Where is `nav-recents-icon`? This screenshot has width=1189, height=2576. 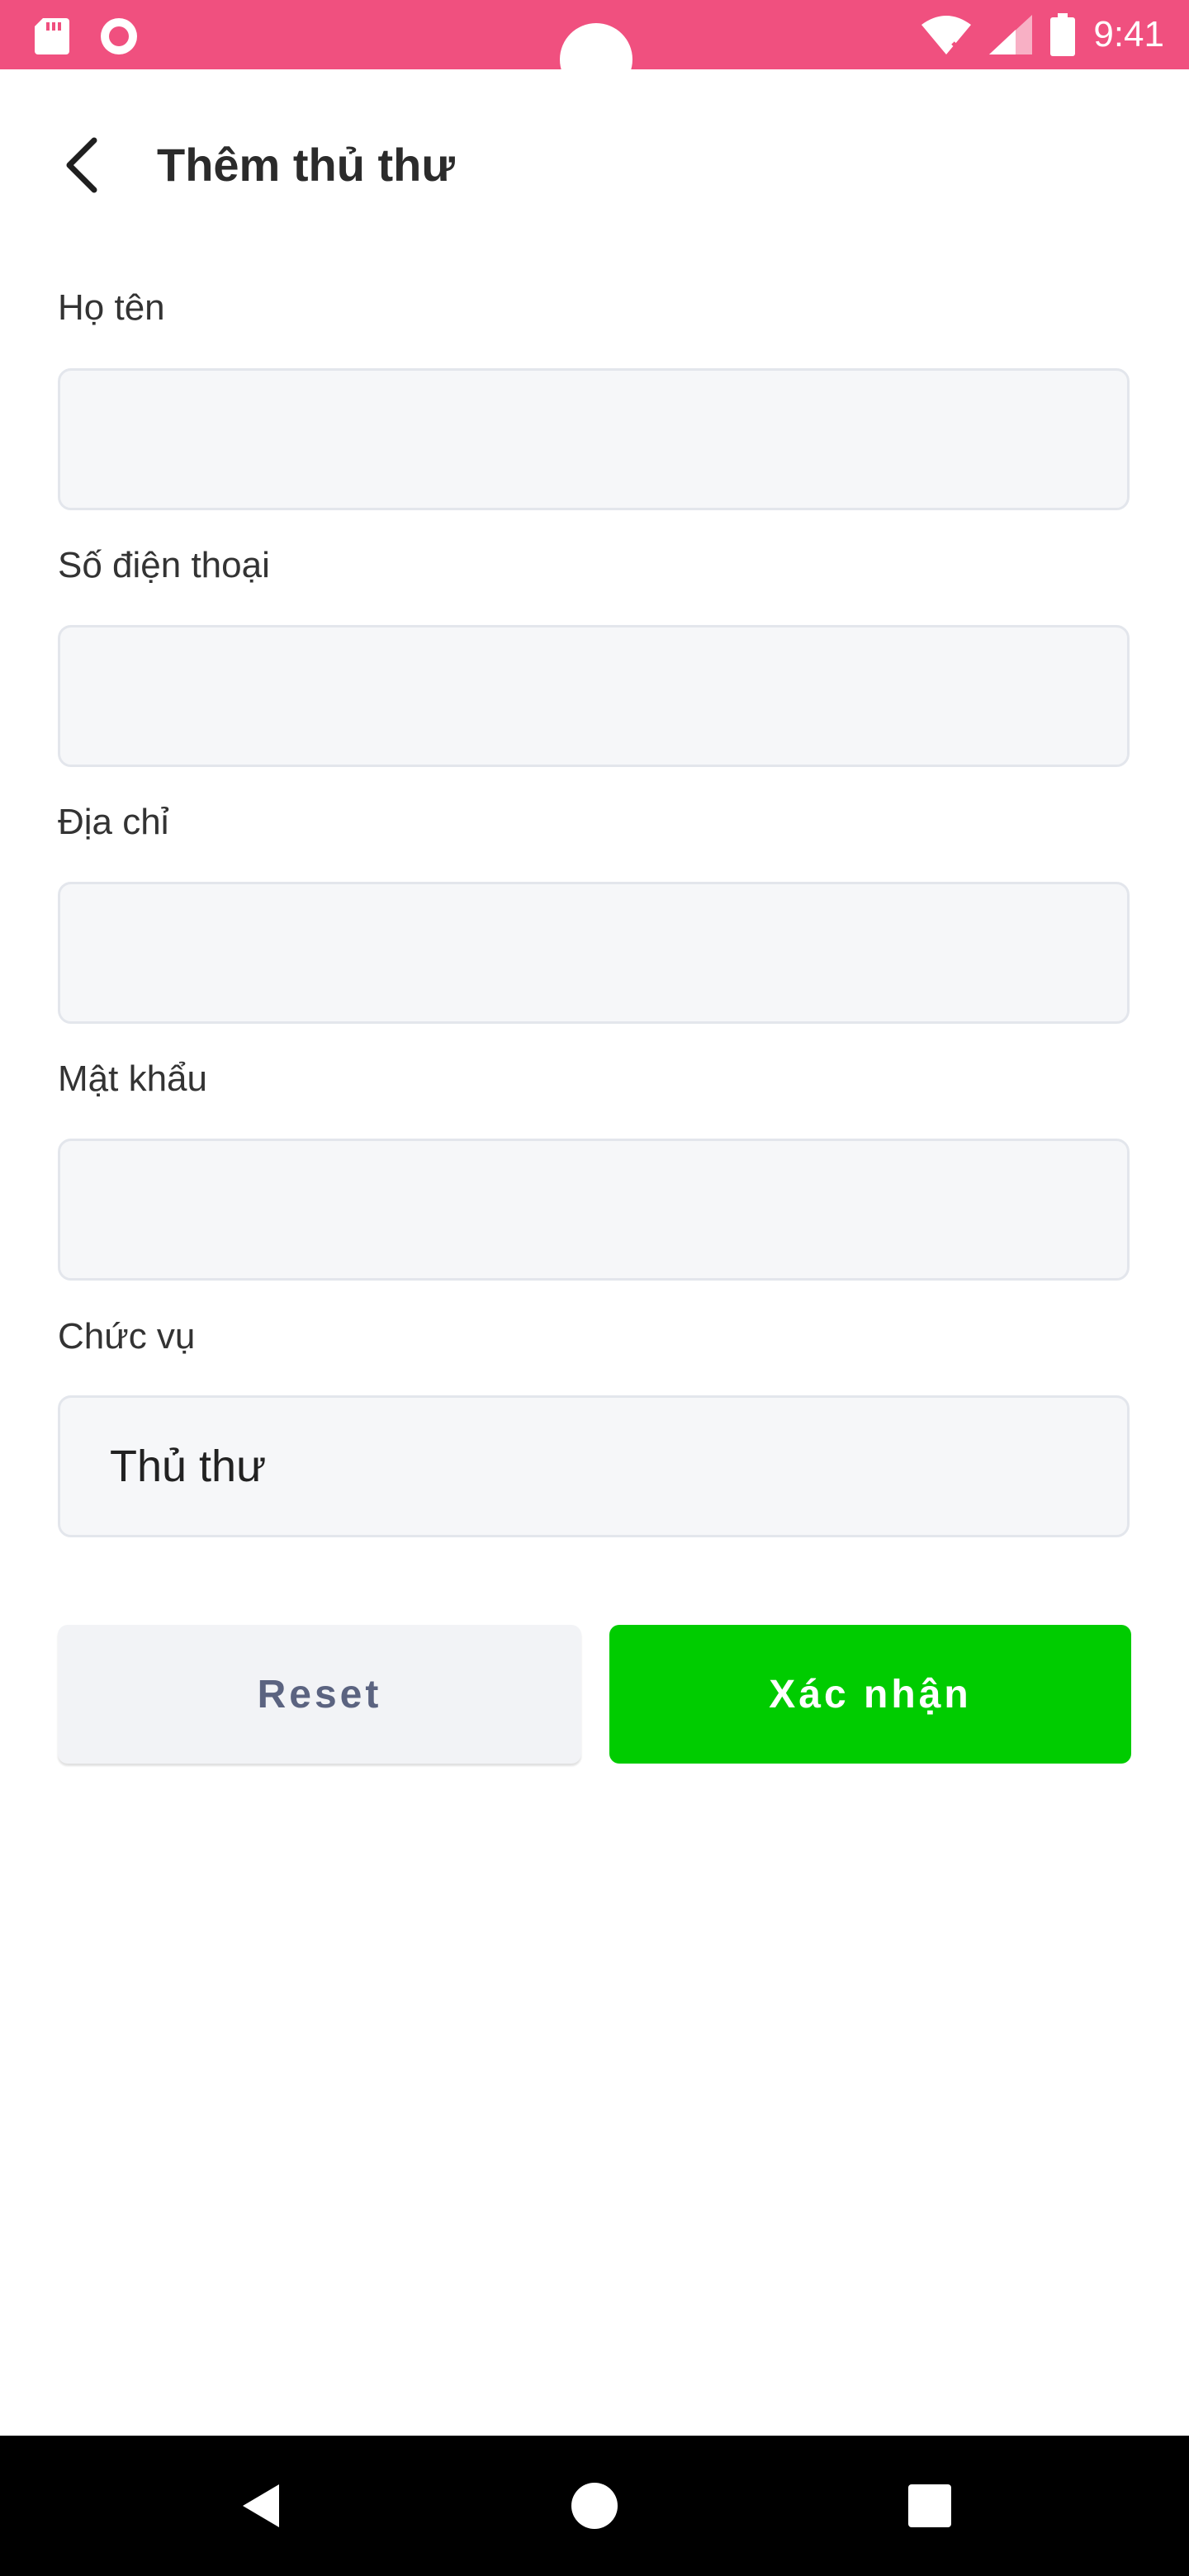
nav-recents-icon is located at coordinates (929, 2505).